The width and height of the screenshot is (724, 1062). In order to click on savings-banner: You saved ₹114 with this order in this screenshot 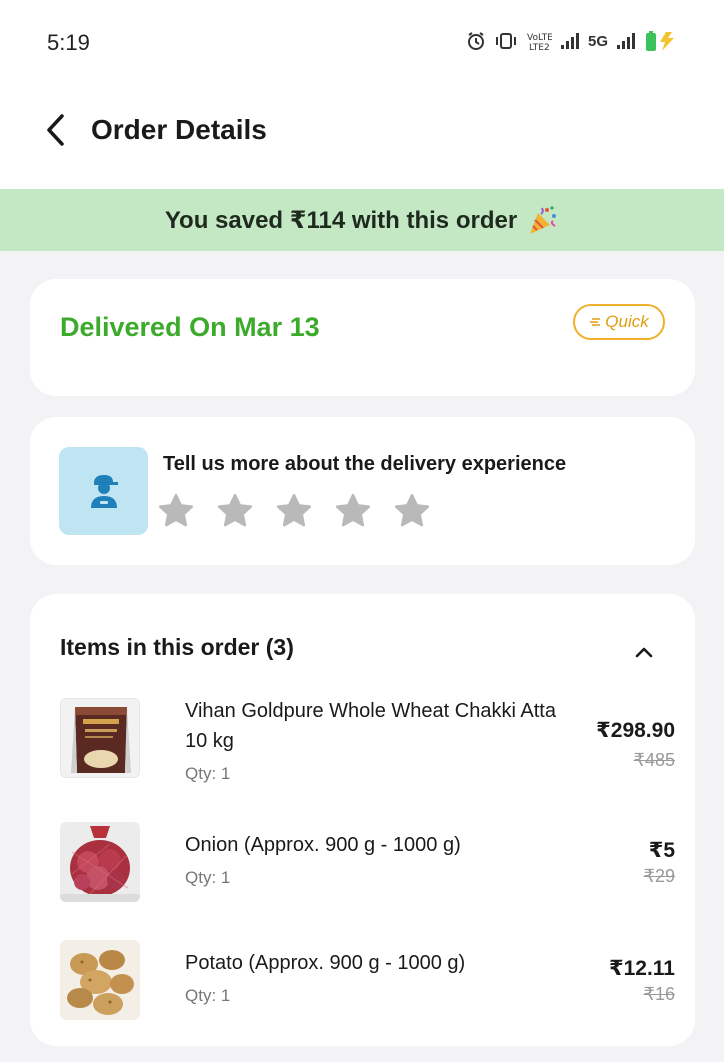, I will do `click(362, 220)`.